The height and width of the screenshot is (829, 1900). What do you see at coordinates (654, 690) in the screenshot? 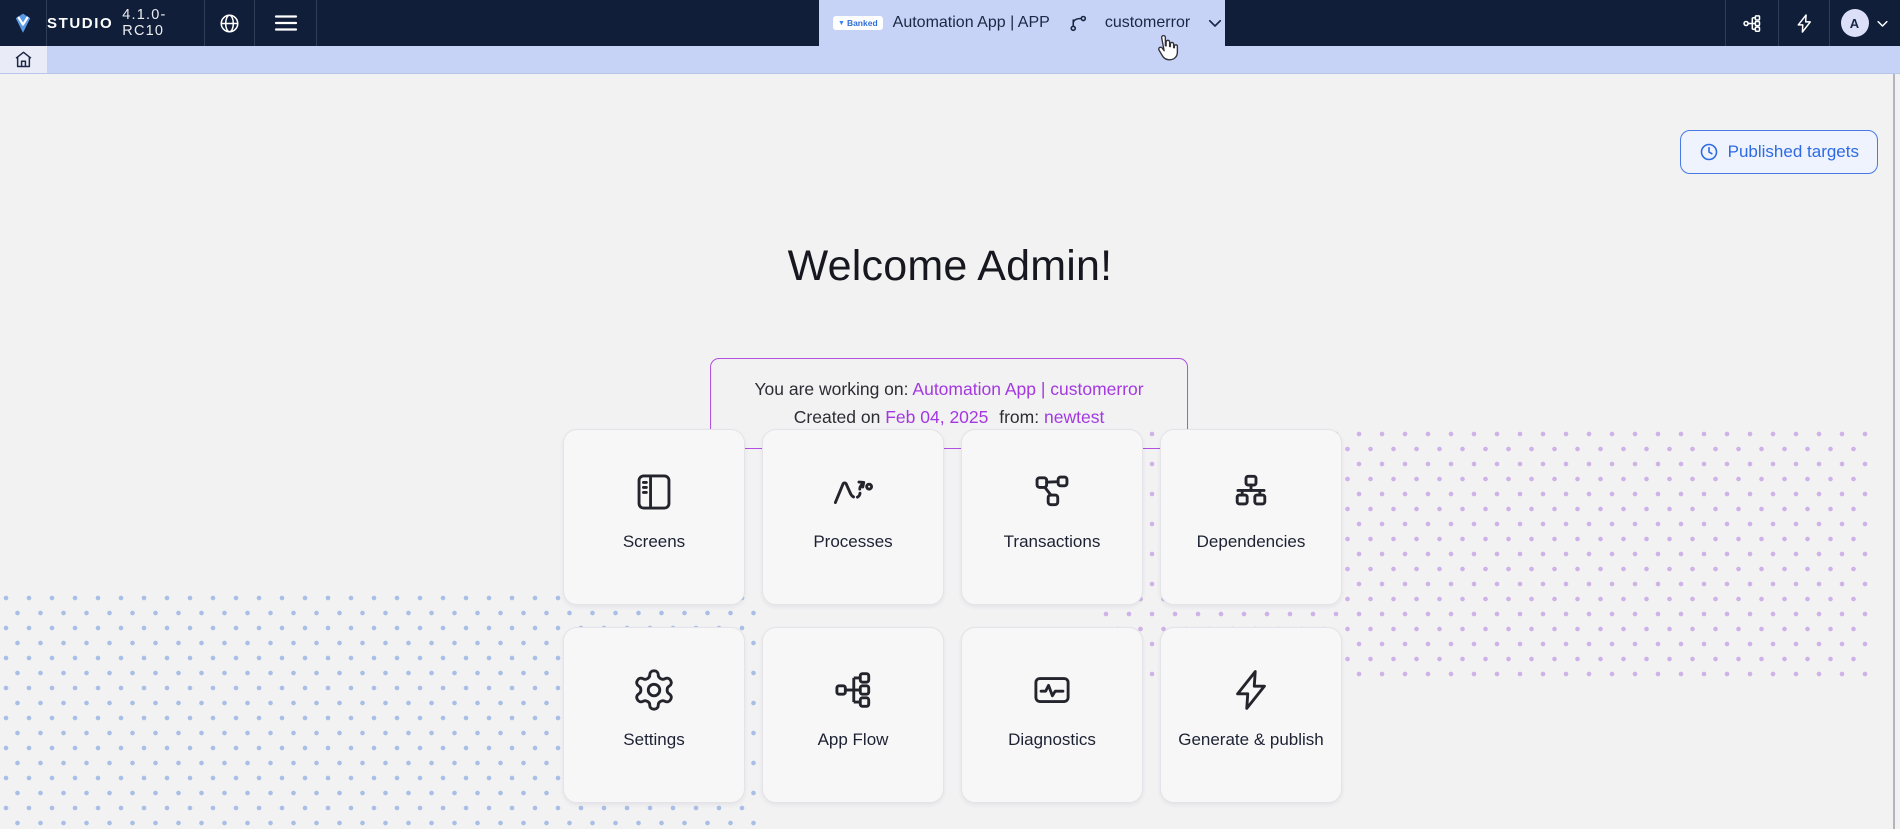
I see `settings-icon` at bounding box center [654, 690].